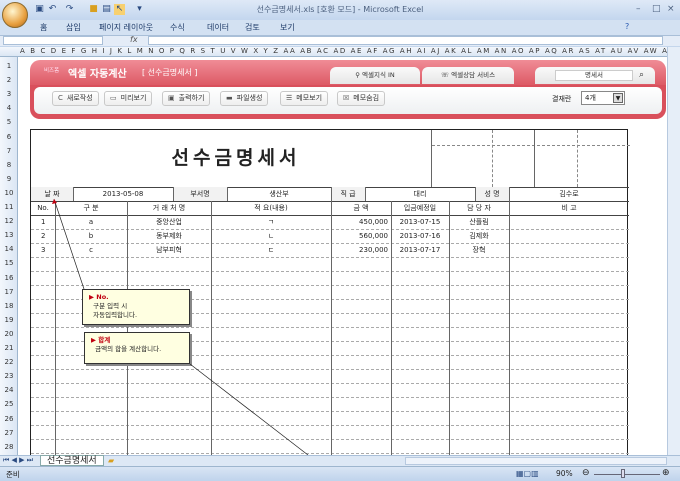  Describe the element at coordinates (9, 447) in the screenshot. I see `row-header: 28` at that location.